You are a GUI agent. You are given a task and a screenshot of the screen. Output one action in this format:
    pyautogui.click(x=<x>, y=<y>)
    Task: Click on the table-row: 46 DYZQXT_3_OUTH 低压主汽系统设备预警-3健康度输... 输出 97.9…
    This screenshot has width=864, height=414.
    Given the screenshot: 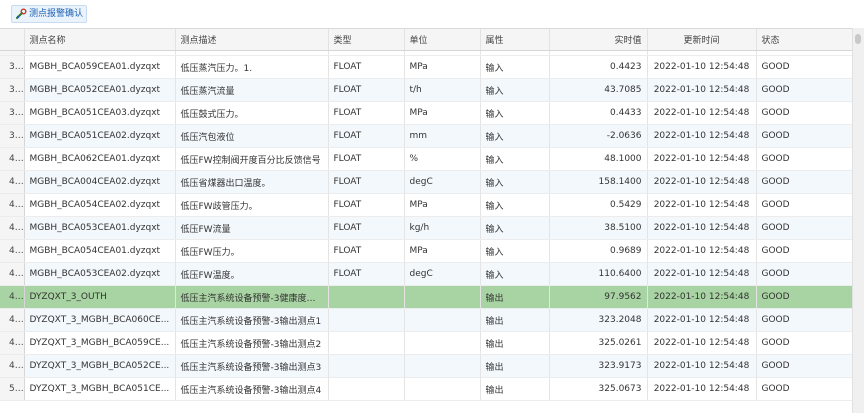 What is the action you would take?
    pyautogui.click(x=426, y=297)
    